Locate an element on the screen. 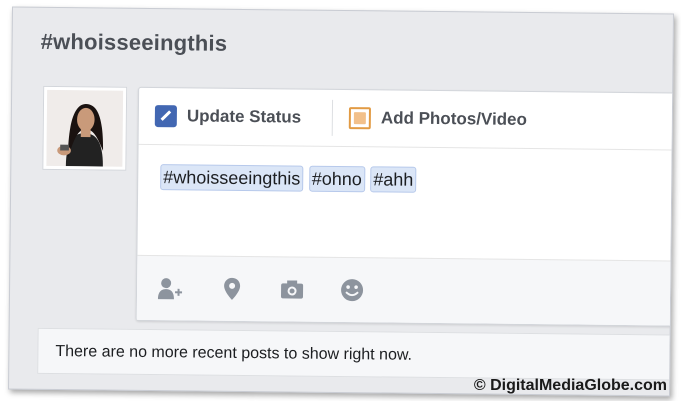 The width and height of the screenshot is (681, 401). avatar is located at coordinates (85, 128).